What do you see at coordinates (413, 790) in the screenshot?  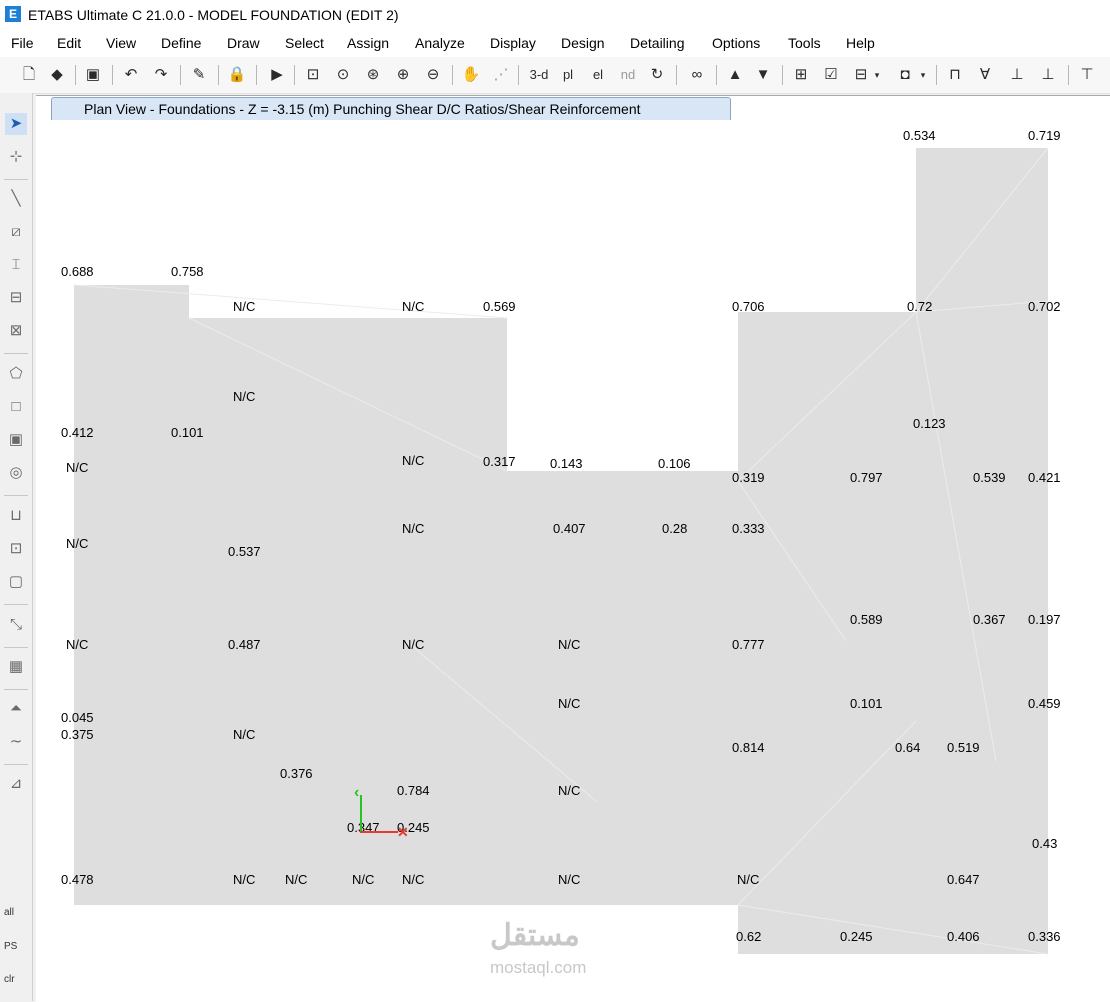 I see `dc-ratio-label: 0.784` at bounding box center [413, 790].